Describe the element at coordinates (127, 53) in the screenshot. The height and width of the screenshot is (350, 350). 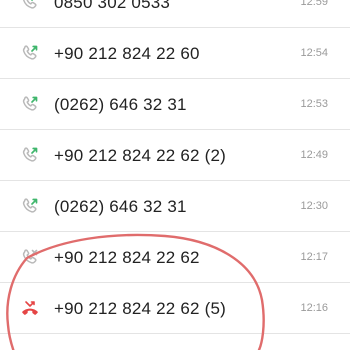
I see `call-number: +90 212 824 22 60` at that location.